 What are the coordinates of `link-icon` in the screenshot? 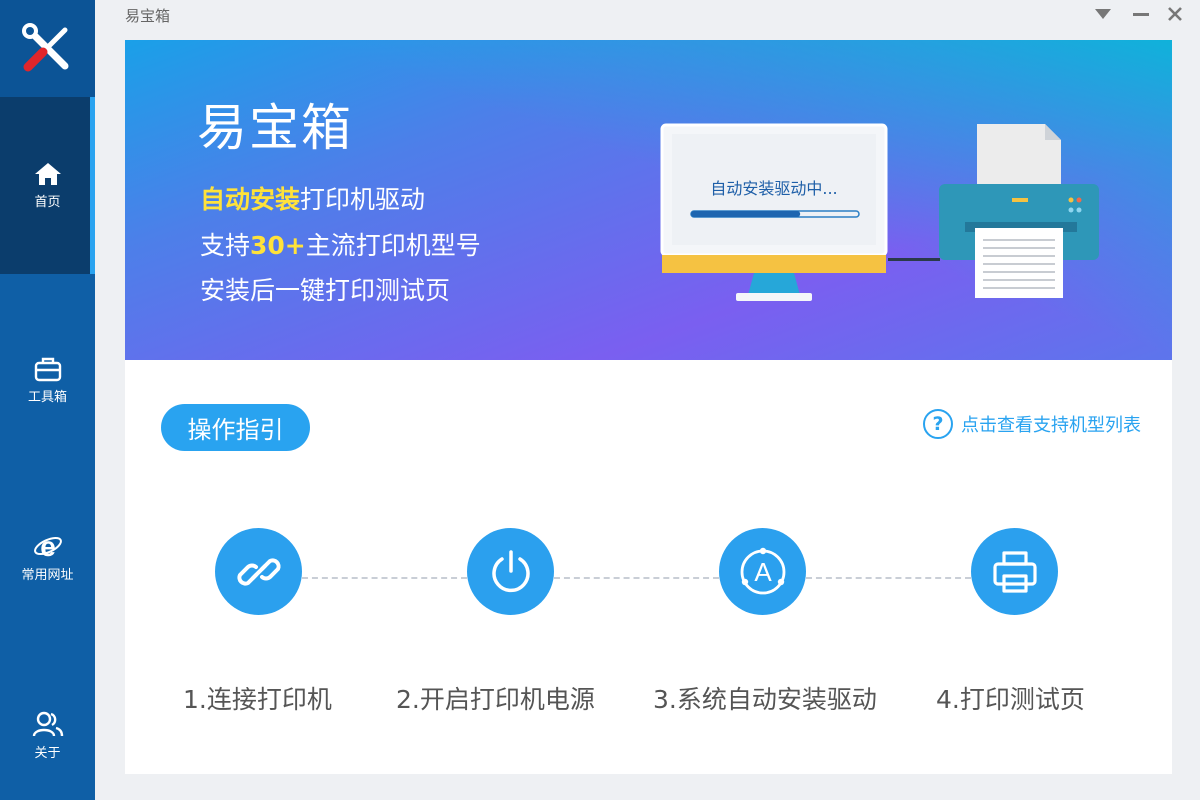 It's located at (258, 571).